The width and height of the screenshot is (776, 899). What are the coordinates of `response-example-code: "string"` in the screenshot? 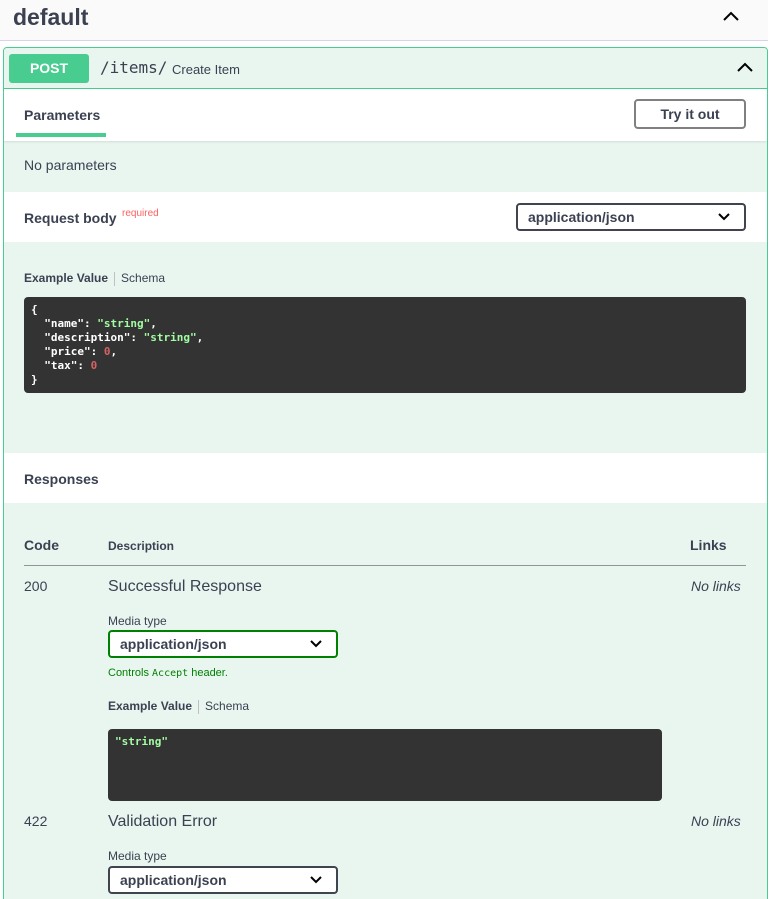 It's located at (385, 765).